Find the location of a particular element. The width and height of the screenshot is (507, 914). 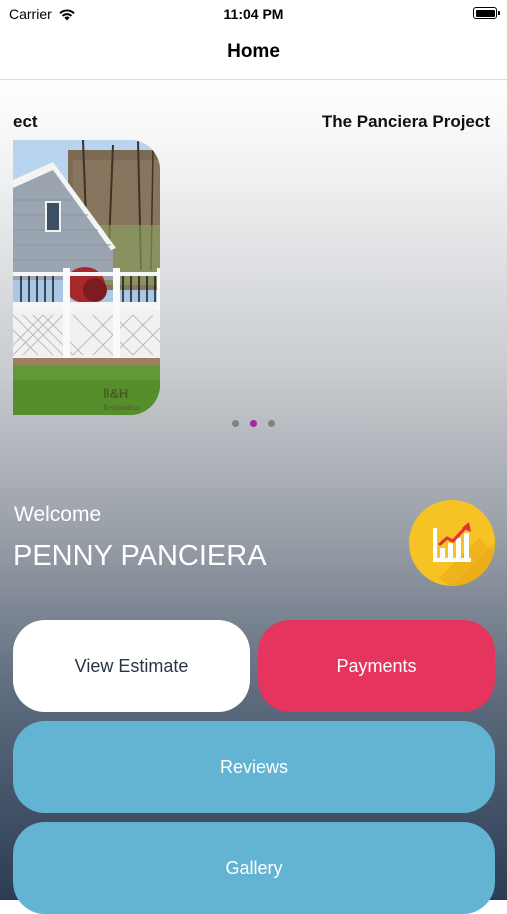

page-dot-active is located at coordinates (253, 423).